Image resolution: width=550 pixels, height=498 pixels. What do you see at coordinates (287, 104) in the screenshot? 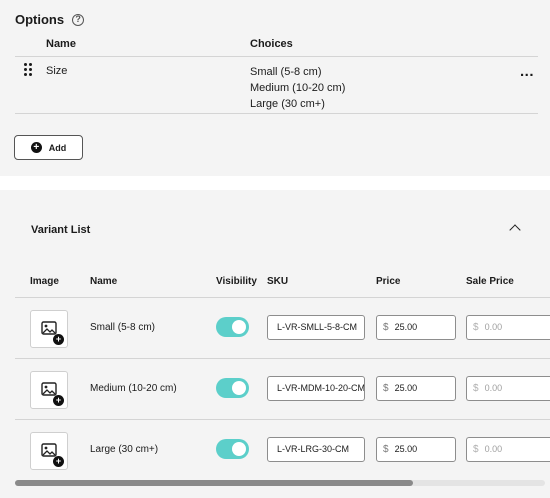
I see `choice-item: Large (30 cm+)` at bounding box center [287, 104].